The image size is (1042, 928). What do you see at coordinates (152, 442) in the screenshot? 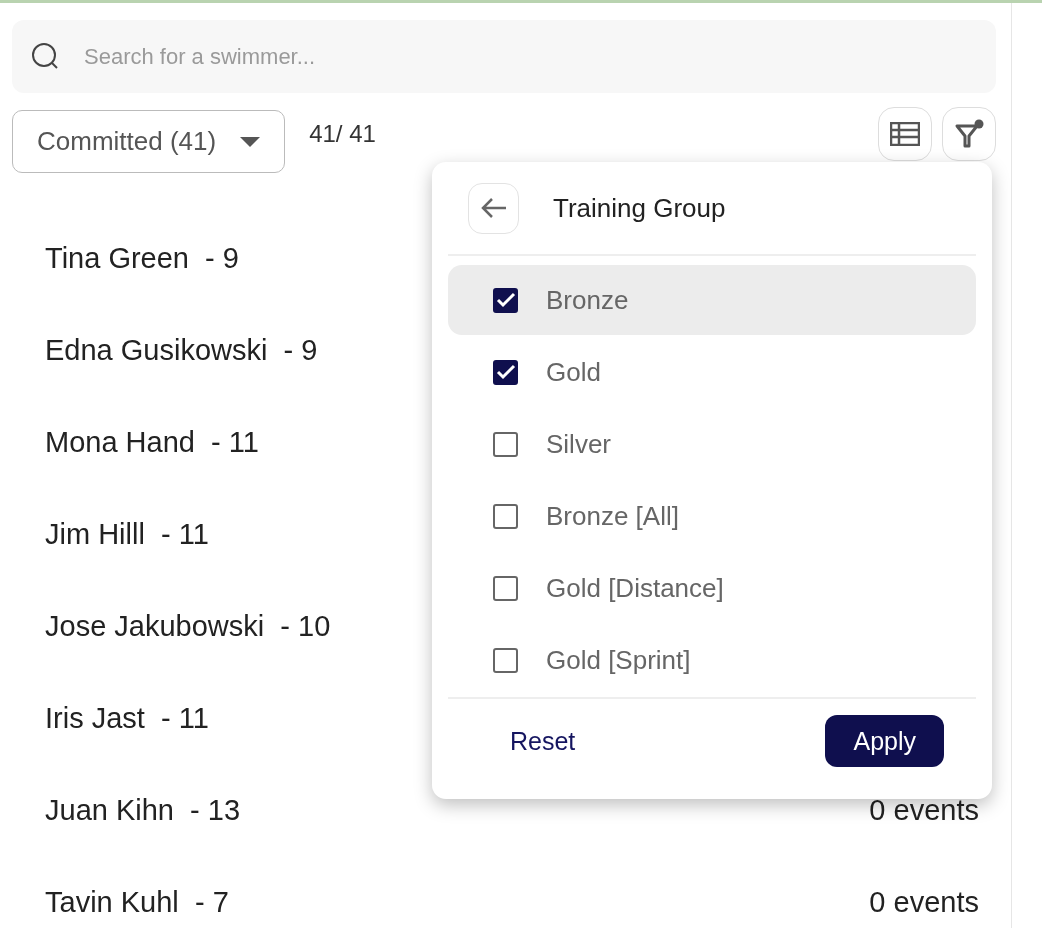
I see `swimmer-name: Mona Hand - 11` at bounding box center [152, 442].